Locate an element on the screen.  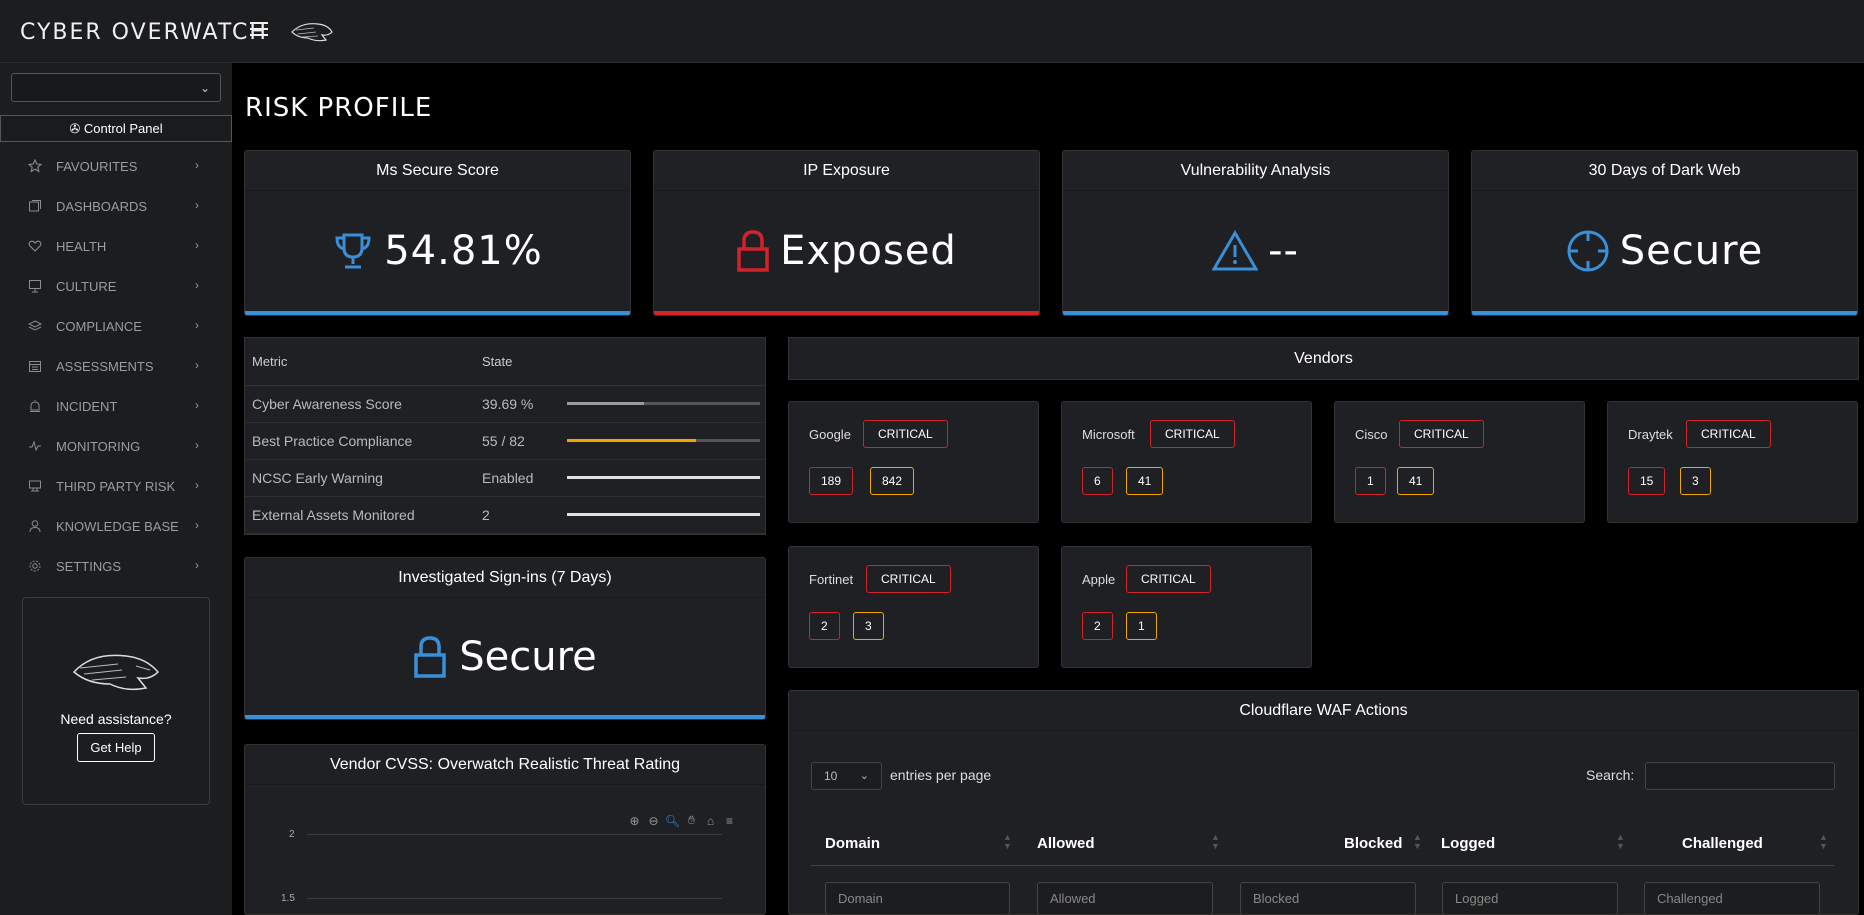
stat-card-dark-web: 30 Days of Dark Web Secure is located at coordinates (1664, 233).